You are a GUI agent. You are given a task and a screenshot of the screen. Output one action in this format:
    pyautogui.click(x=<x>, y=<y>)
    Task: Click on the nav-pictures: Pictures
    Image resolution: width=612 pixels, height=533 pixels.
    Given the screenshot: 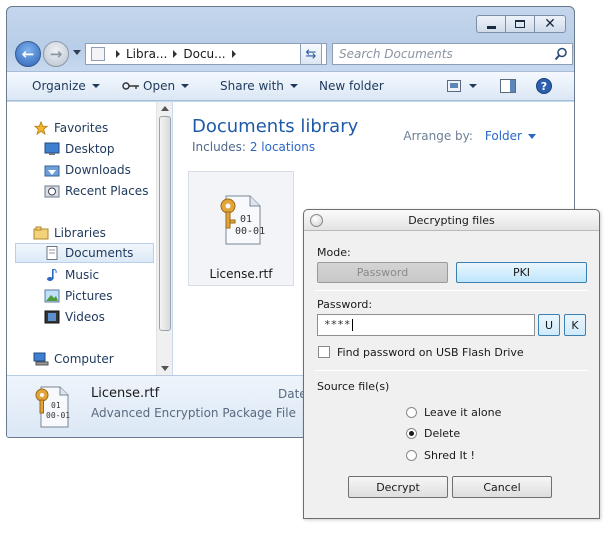 What is the action you would take?
    pyautogui.click(x=78, y=296)
    